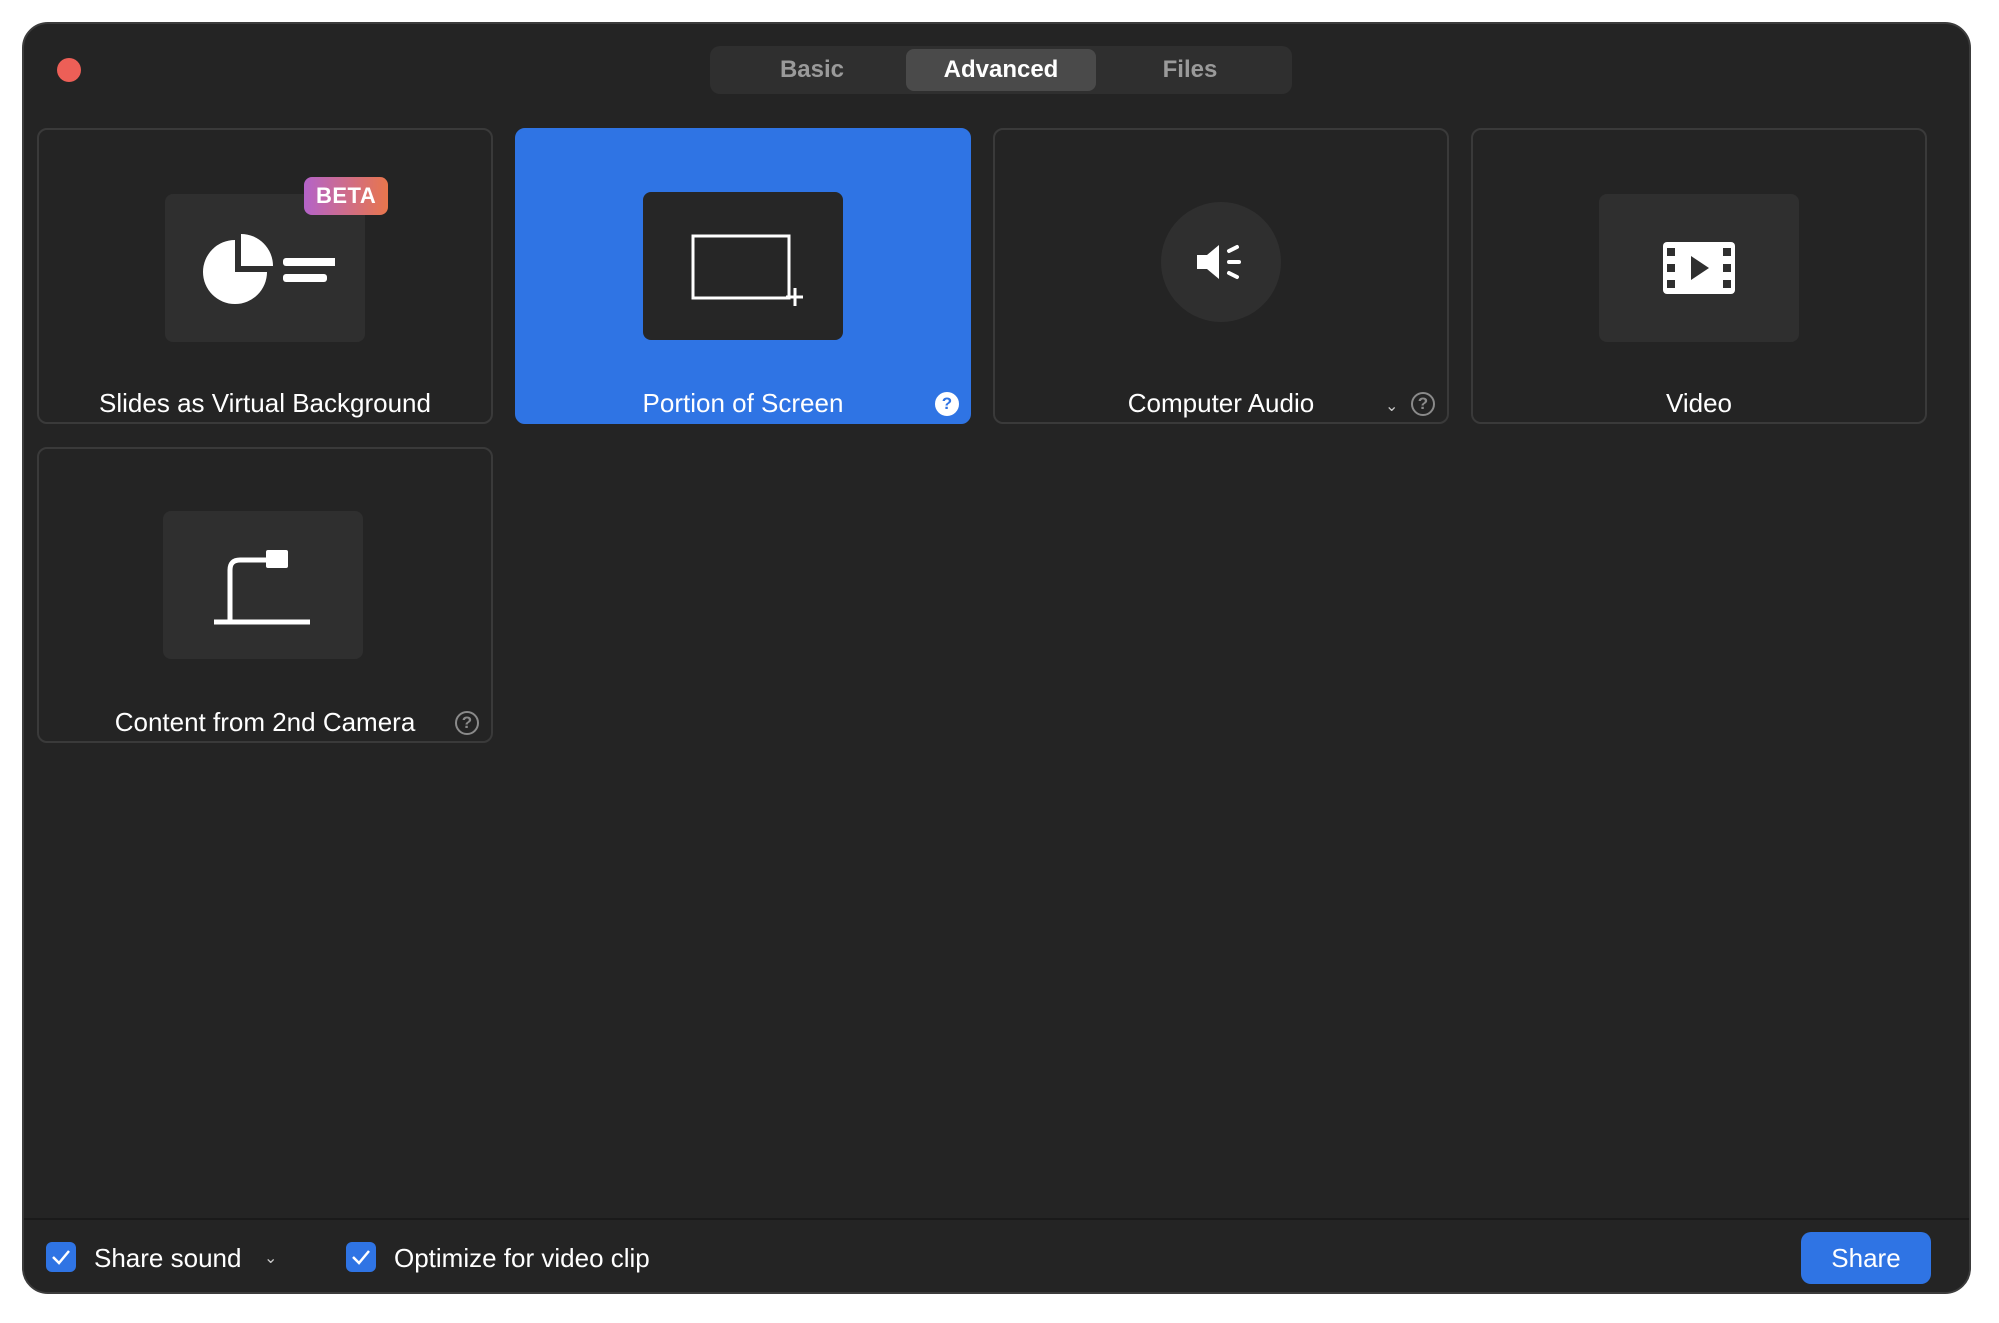 This screenshot has height=1323, width=1999. I want to click on tile-portion-of-screen: Portion of Screen ?, so click(743, 276).